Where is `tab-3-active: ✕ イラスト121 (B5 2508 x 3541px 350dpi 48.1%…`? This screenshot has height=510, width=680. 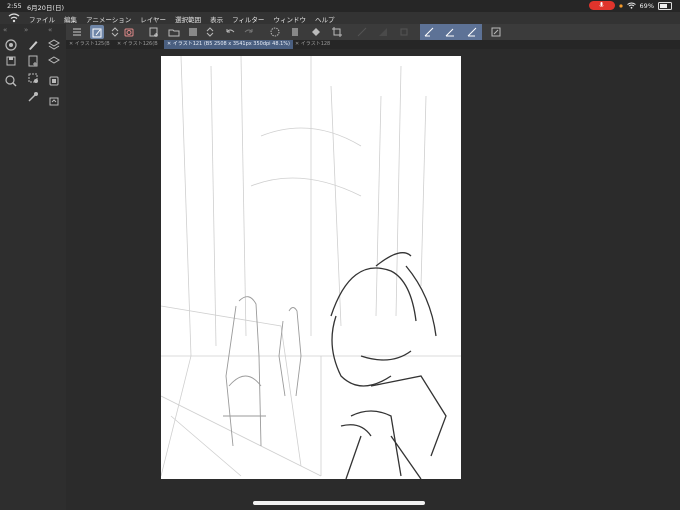
tab-3-active: ✕ イラスト121 (B5 2508 x 3541px 350dpi 48.1%… is located at coordinates (228, 44).